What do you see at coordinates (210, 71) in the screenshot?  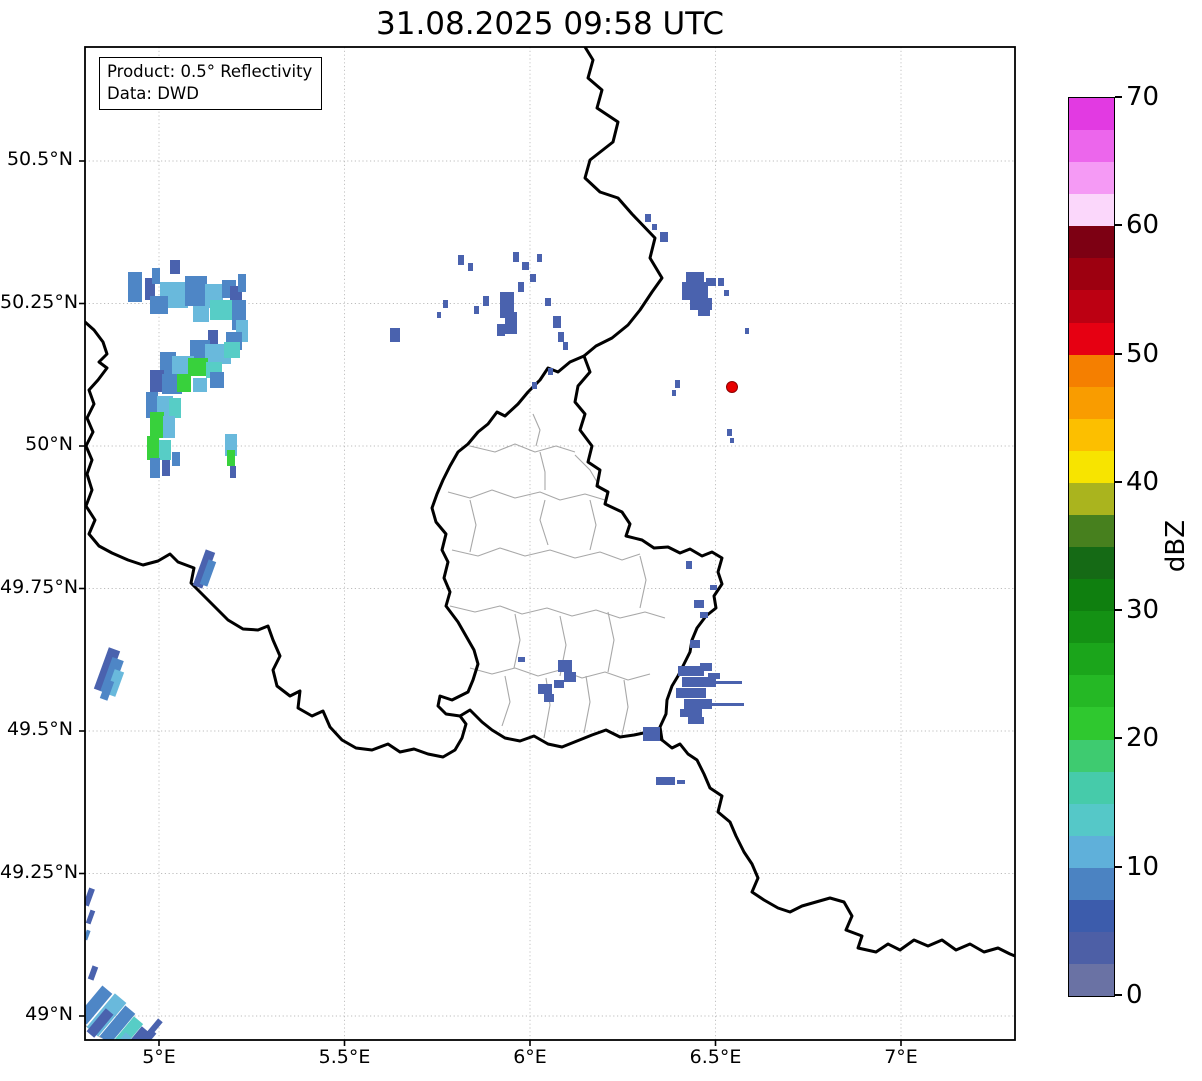 I see `product-line: Product: 0.5° Reflectivity` at bounding box center [210, 71].